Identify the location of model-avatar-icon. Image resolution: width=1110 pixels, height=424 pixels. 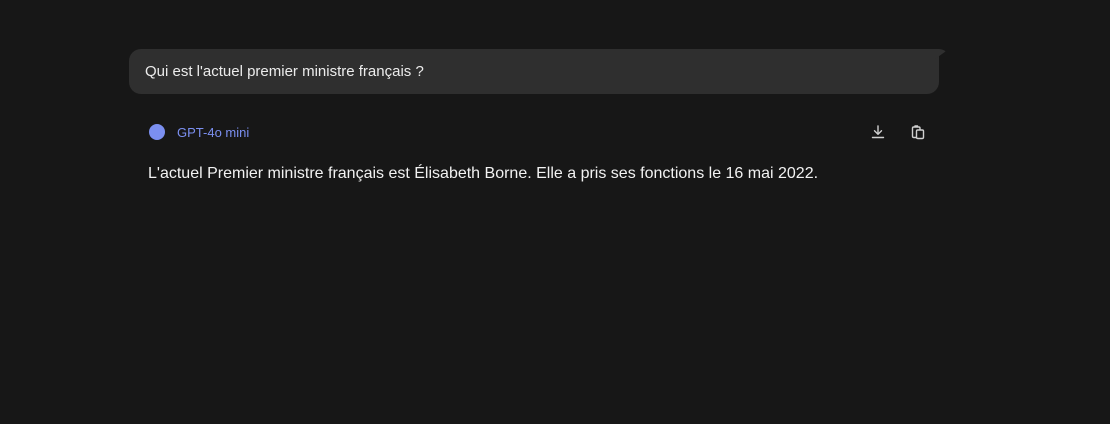
(157, 132).